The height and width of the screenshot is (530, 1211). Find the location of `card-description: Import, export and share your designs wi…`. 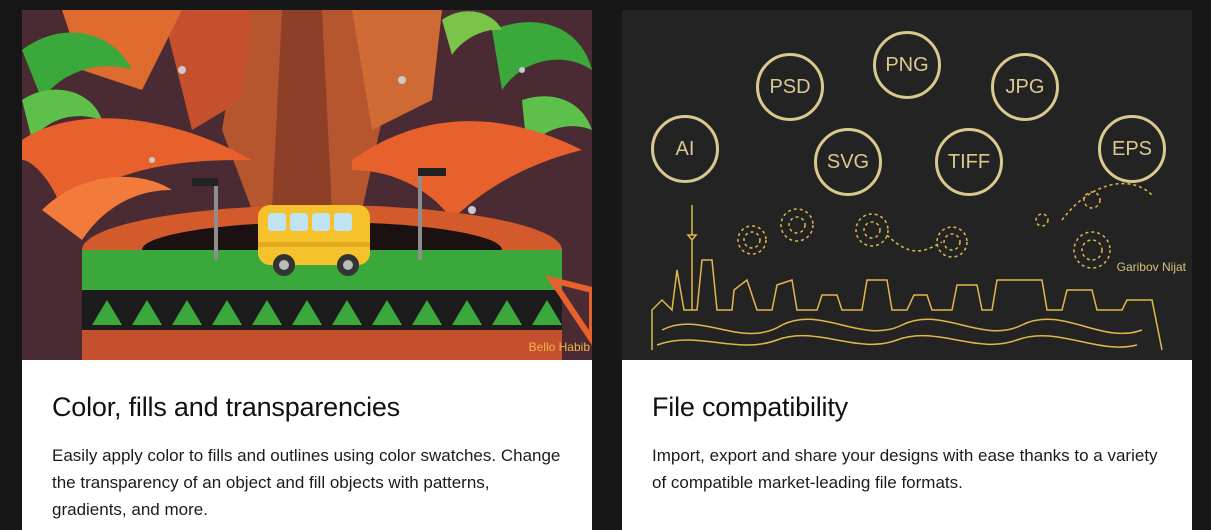

card-description: Import, export and share your designs wi… is located at coordinates (905, 469).